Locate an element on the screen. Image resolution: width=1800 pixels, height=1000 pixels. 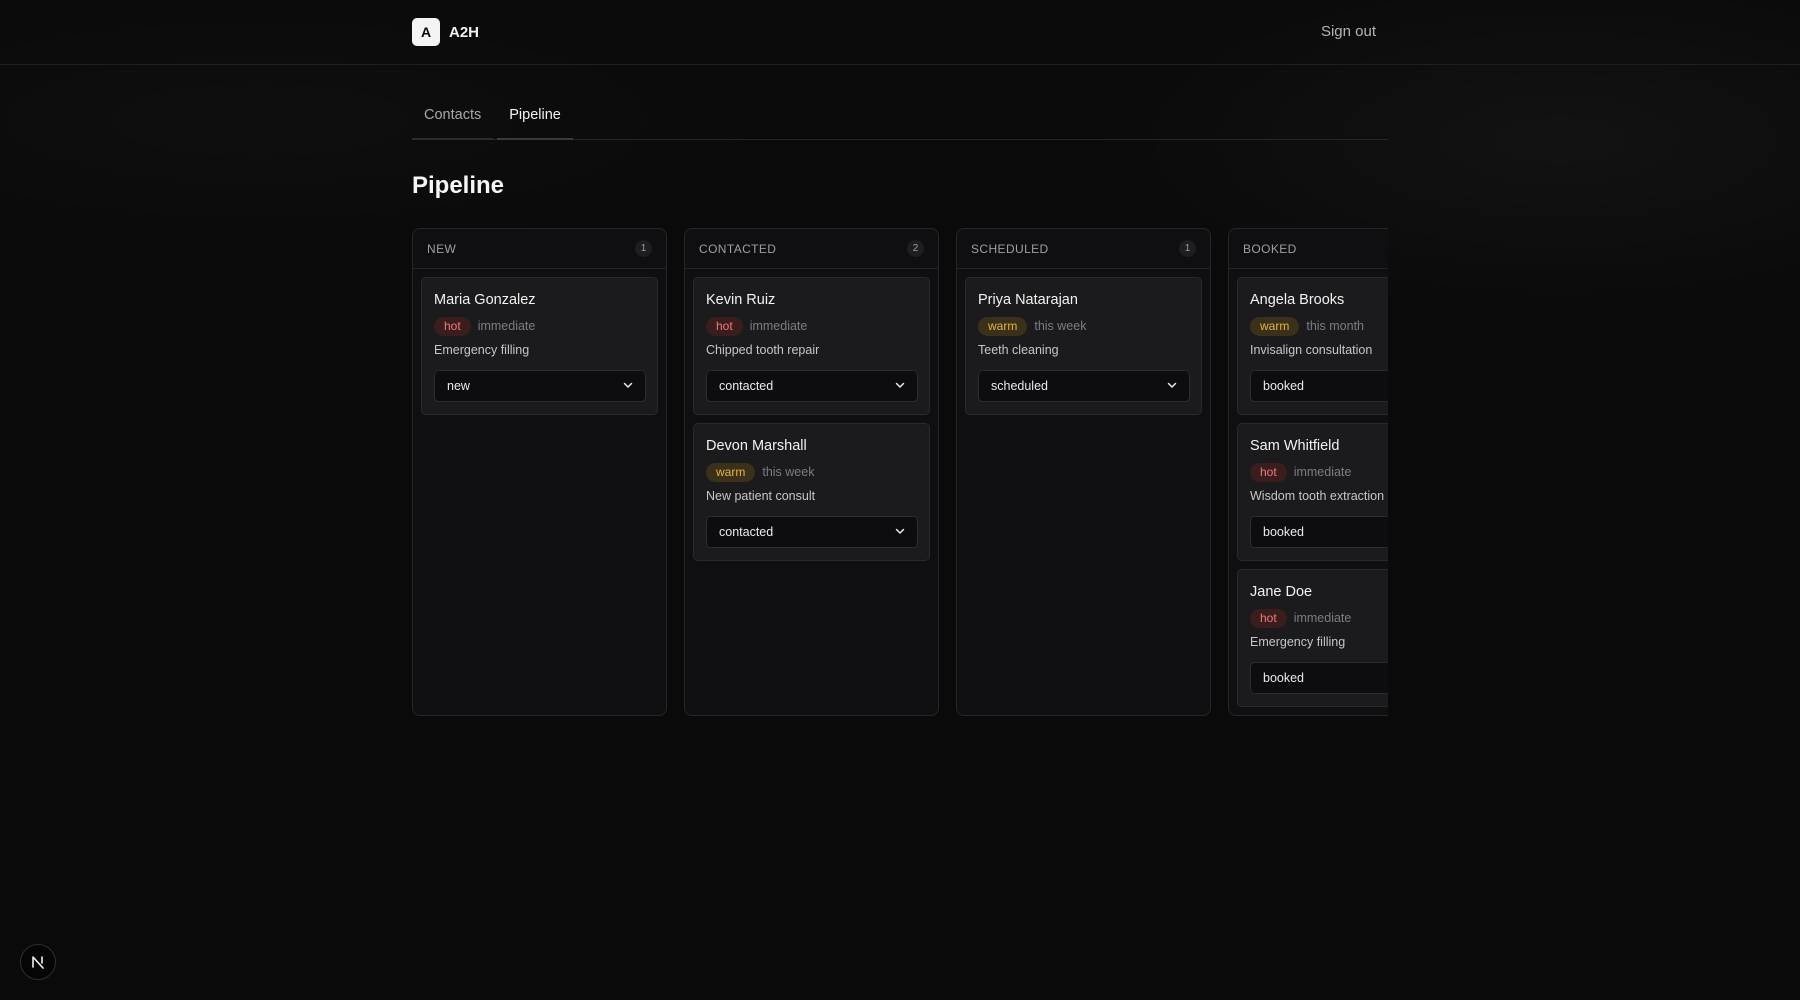
service-description: Wisdom tooth extraction is located at coordinates (1317, 496).